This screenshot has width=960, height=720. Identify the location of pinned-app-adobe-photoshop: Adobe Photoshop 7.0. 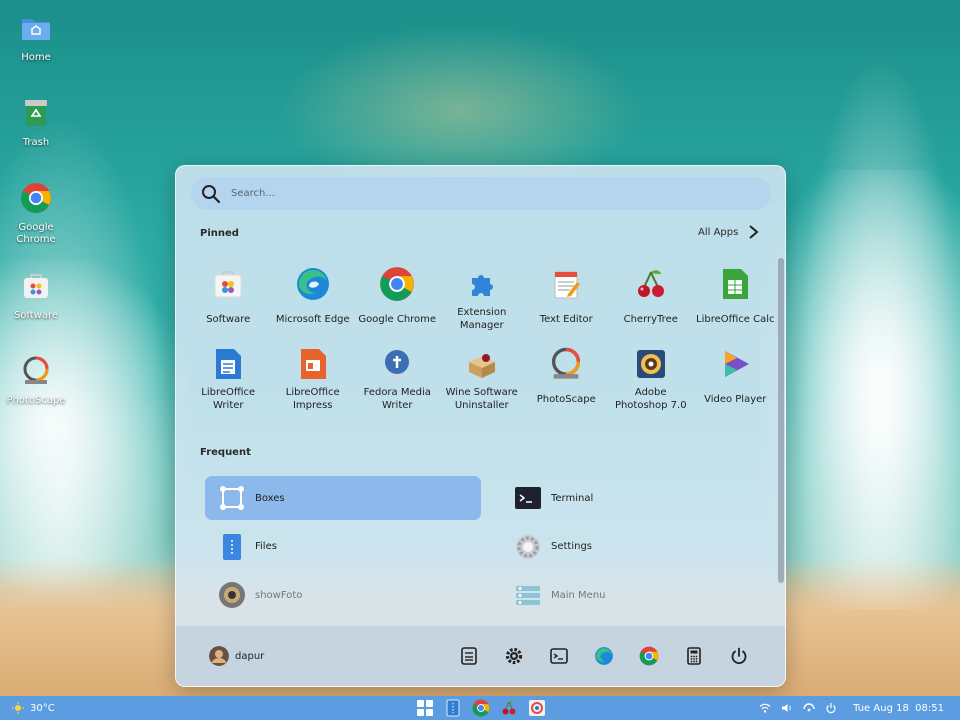
(651, 378).